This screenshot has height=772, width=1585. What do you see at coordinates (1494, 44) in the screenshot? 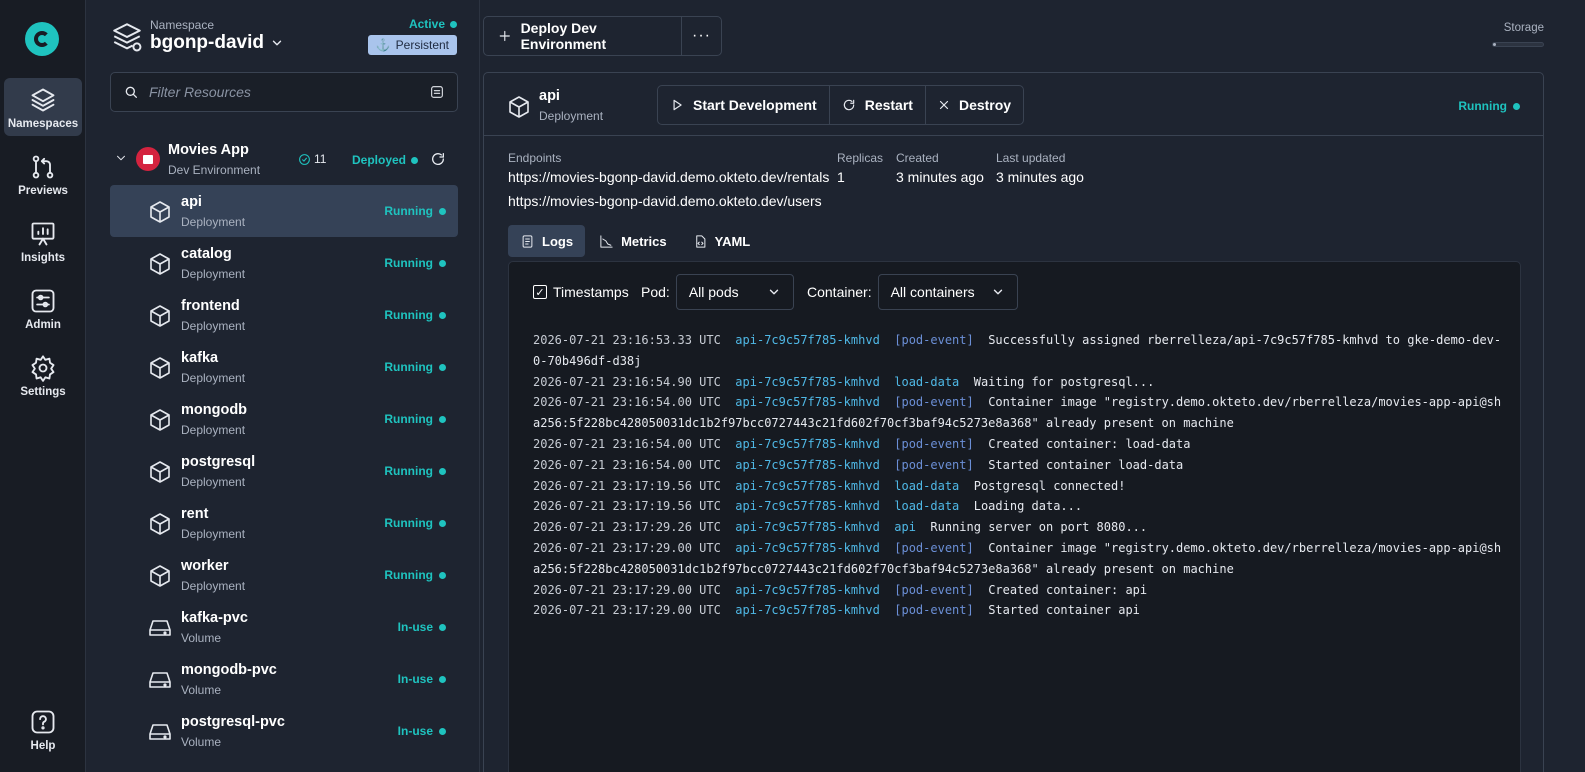
I see `storage-progress-fill` at bounding box center [1494, 44].